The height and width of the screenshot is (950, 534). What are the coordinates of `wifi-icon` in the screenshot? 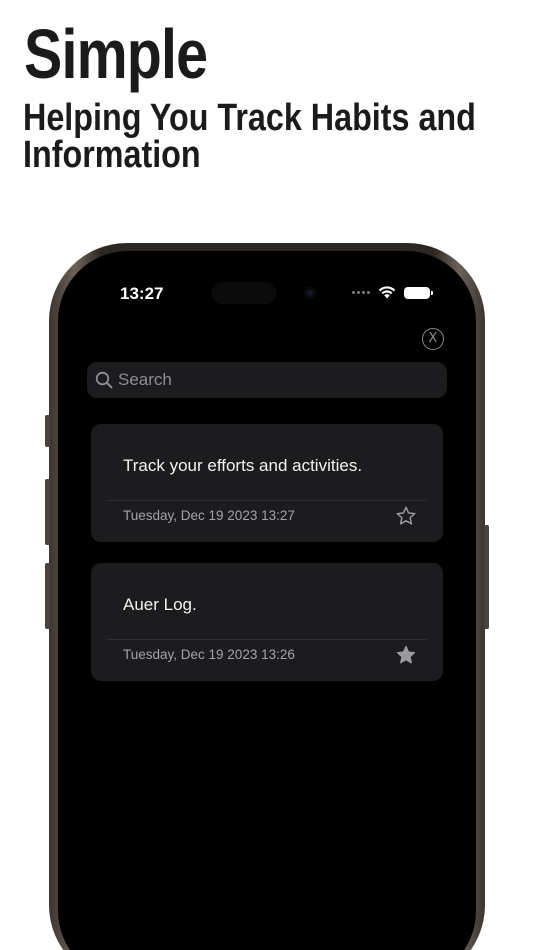 It's located at (387, 292).